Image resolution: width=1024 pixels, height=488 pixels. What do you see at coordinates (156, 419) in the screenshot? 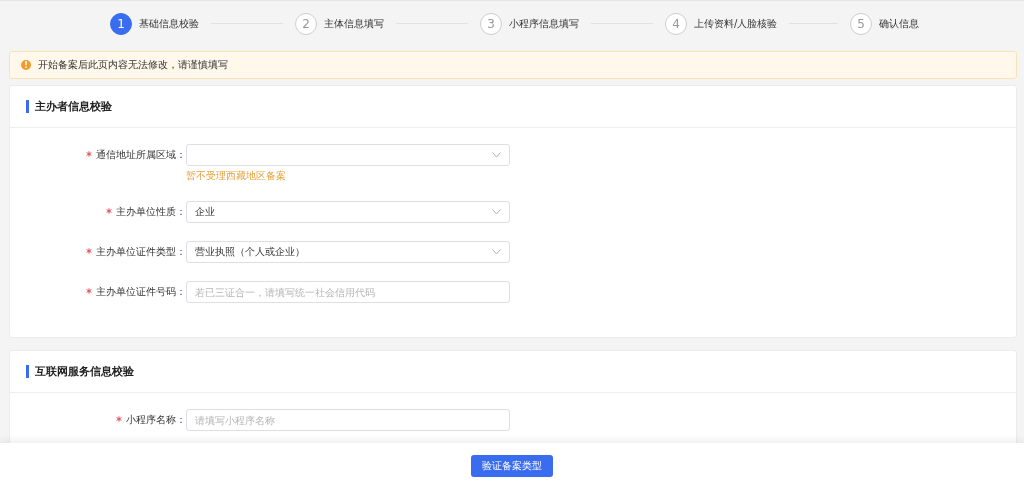
I see `field-label: 小程序名称：` at bounding box center [156, 419].